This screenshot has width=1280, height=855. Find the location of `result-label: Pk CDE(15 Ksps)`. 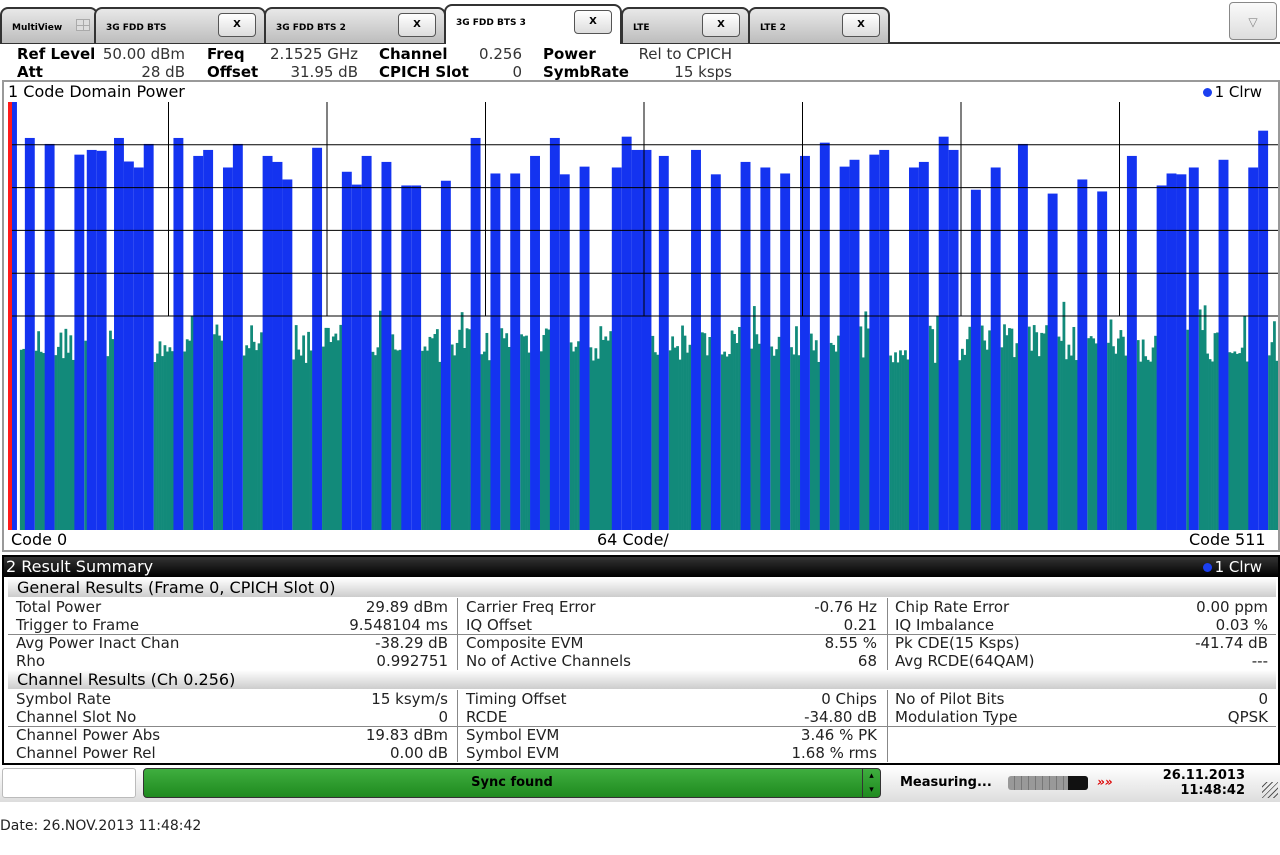

result-label: Pk CDE(15 Ksps) is located at coordinates (957, 643).